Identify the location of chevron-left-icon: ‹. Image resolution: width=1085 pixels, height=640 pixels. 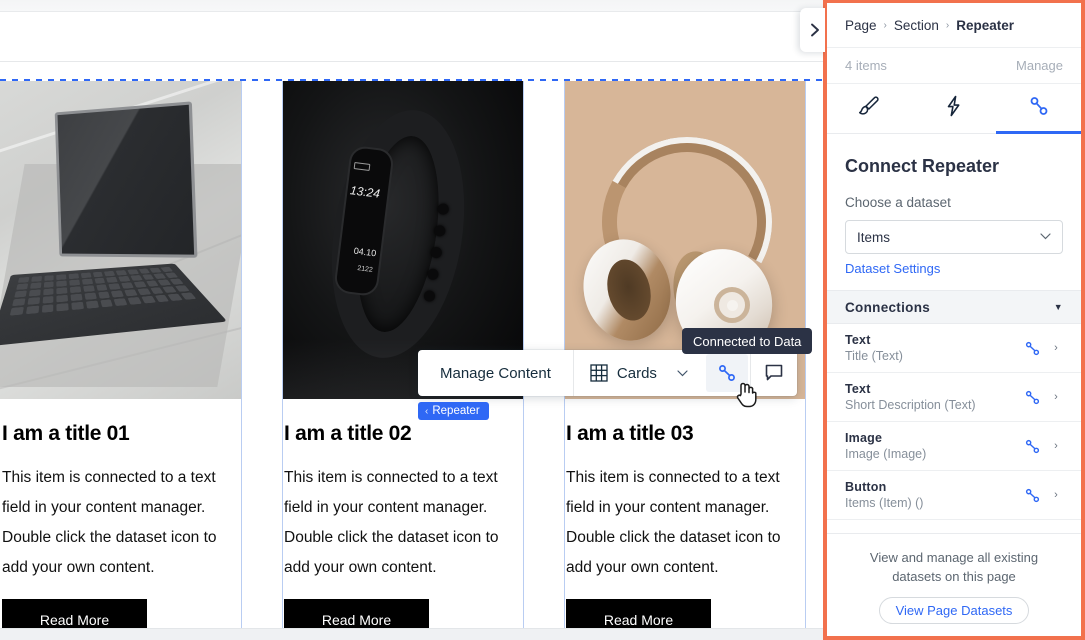
(427, 411).